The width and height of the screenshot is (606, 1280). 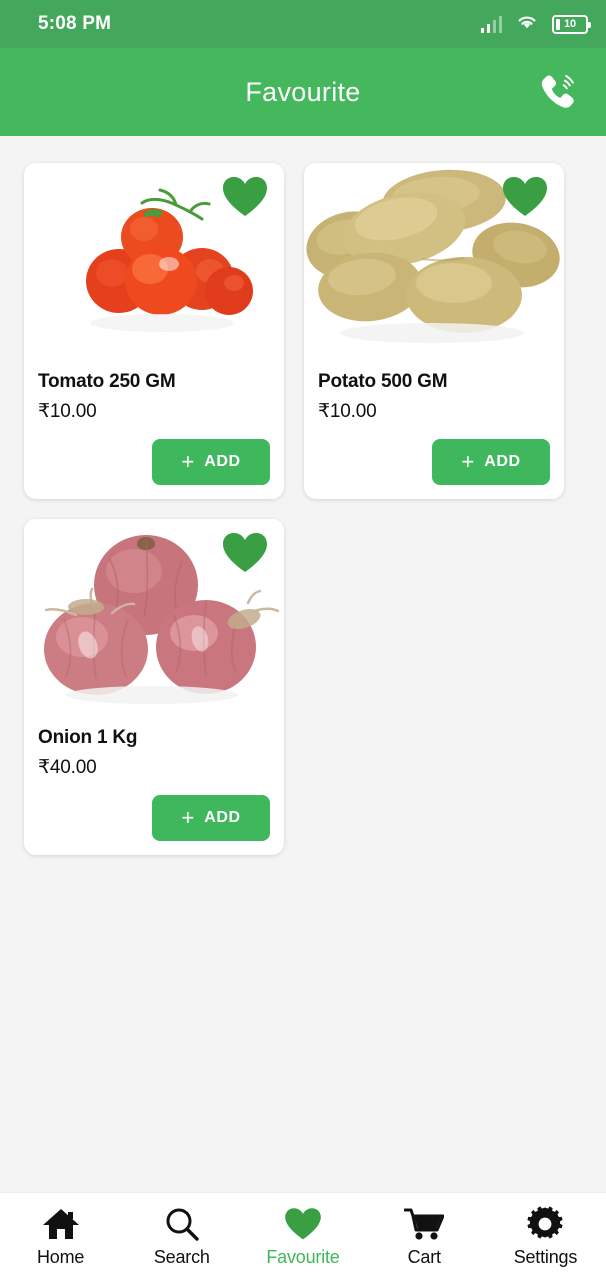 I want to click on nav-label: Home, so click(x=60, y=1256).